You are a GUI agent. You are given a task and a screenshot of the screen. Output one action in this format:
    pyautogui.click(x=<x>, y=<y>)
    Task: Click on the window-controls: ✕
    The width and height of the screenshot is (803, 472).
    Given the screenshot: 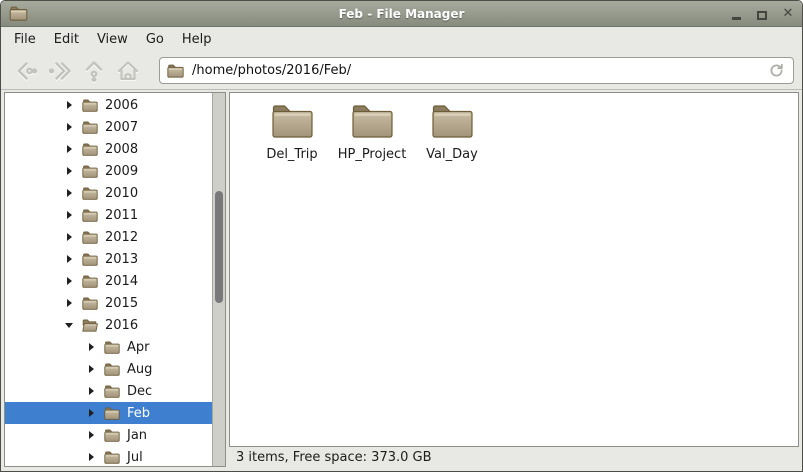 What is the action you would take?
    pyautogui.click(x=762, y=13)
    